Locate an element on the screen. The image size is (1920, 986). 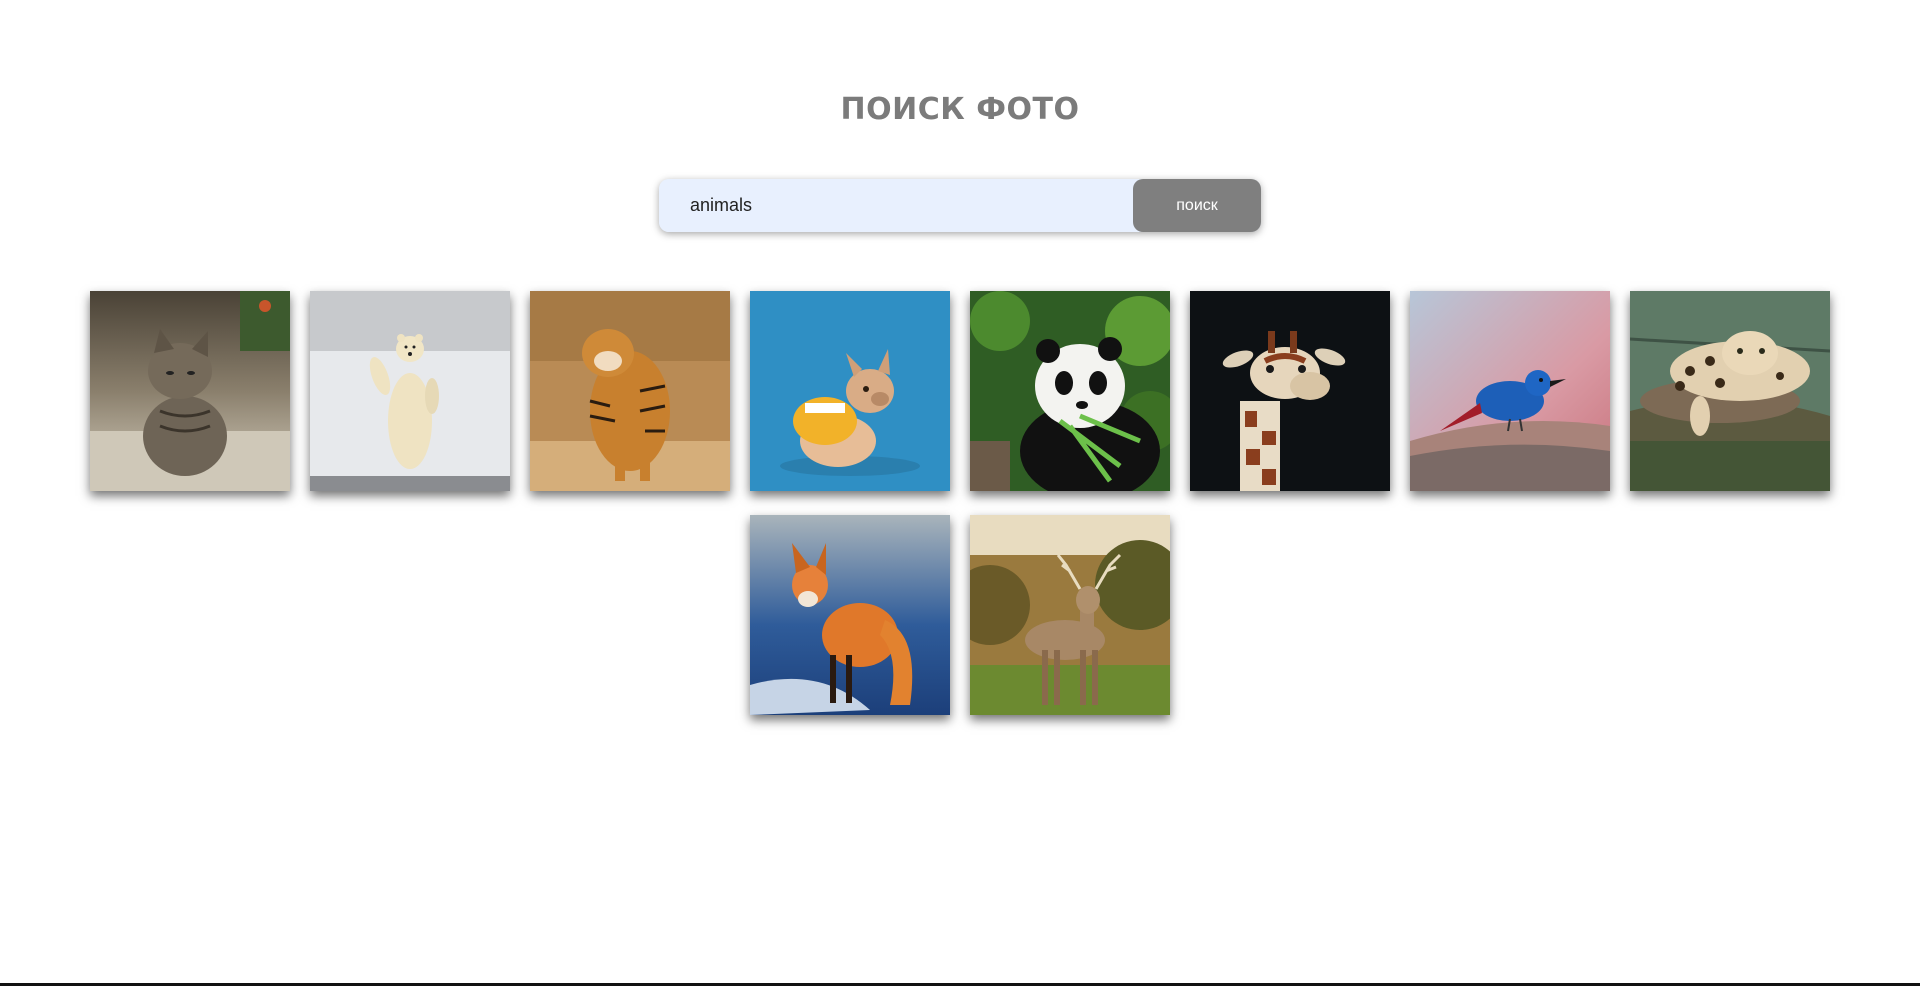
photo-french-bulldog is located at coordinates (850, 391).